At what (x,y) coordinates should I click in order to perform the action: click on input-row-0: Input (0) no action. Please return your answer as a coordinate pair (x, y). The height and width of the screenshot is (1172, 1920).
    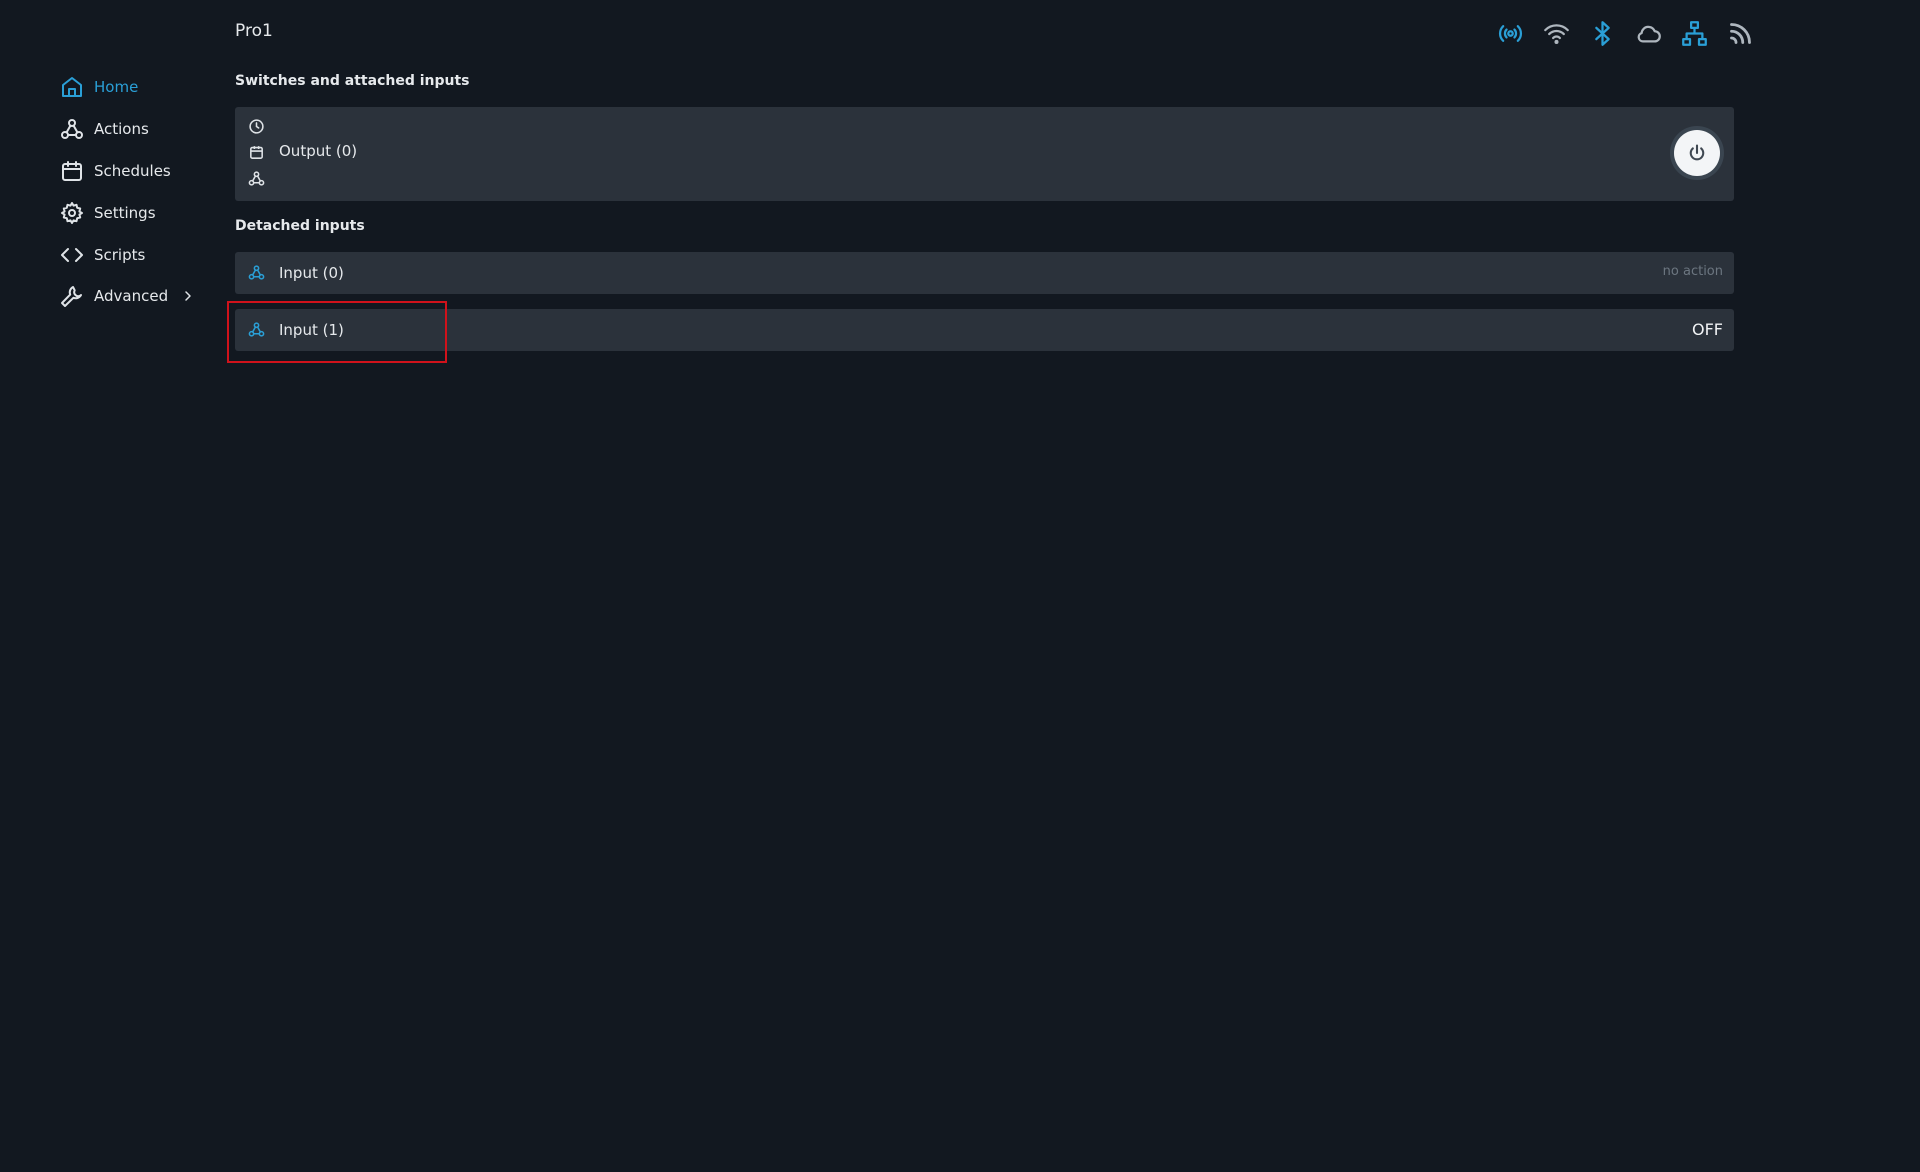
    Looking at the image, I should click on (984, 273).